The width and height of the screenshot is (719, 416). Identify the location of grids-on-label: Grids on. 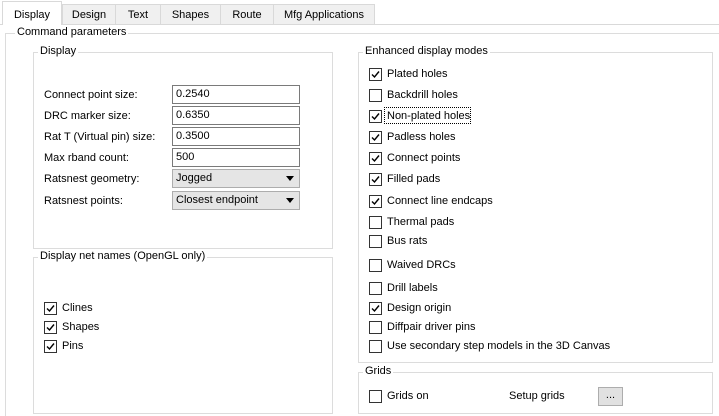
(408, 396).